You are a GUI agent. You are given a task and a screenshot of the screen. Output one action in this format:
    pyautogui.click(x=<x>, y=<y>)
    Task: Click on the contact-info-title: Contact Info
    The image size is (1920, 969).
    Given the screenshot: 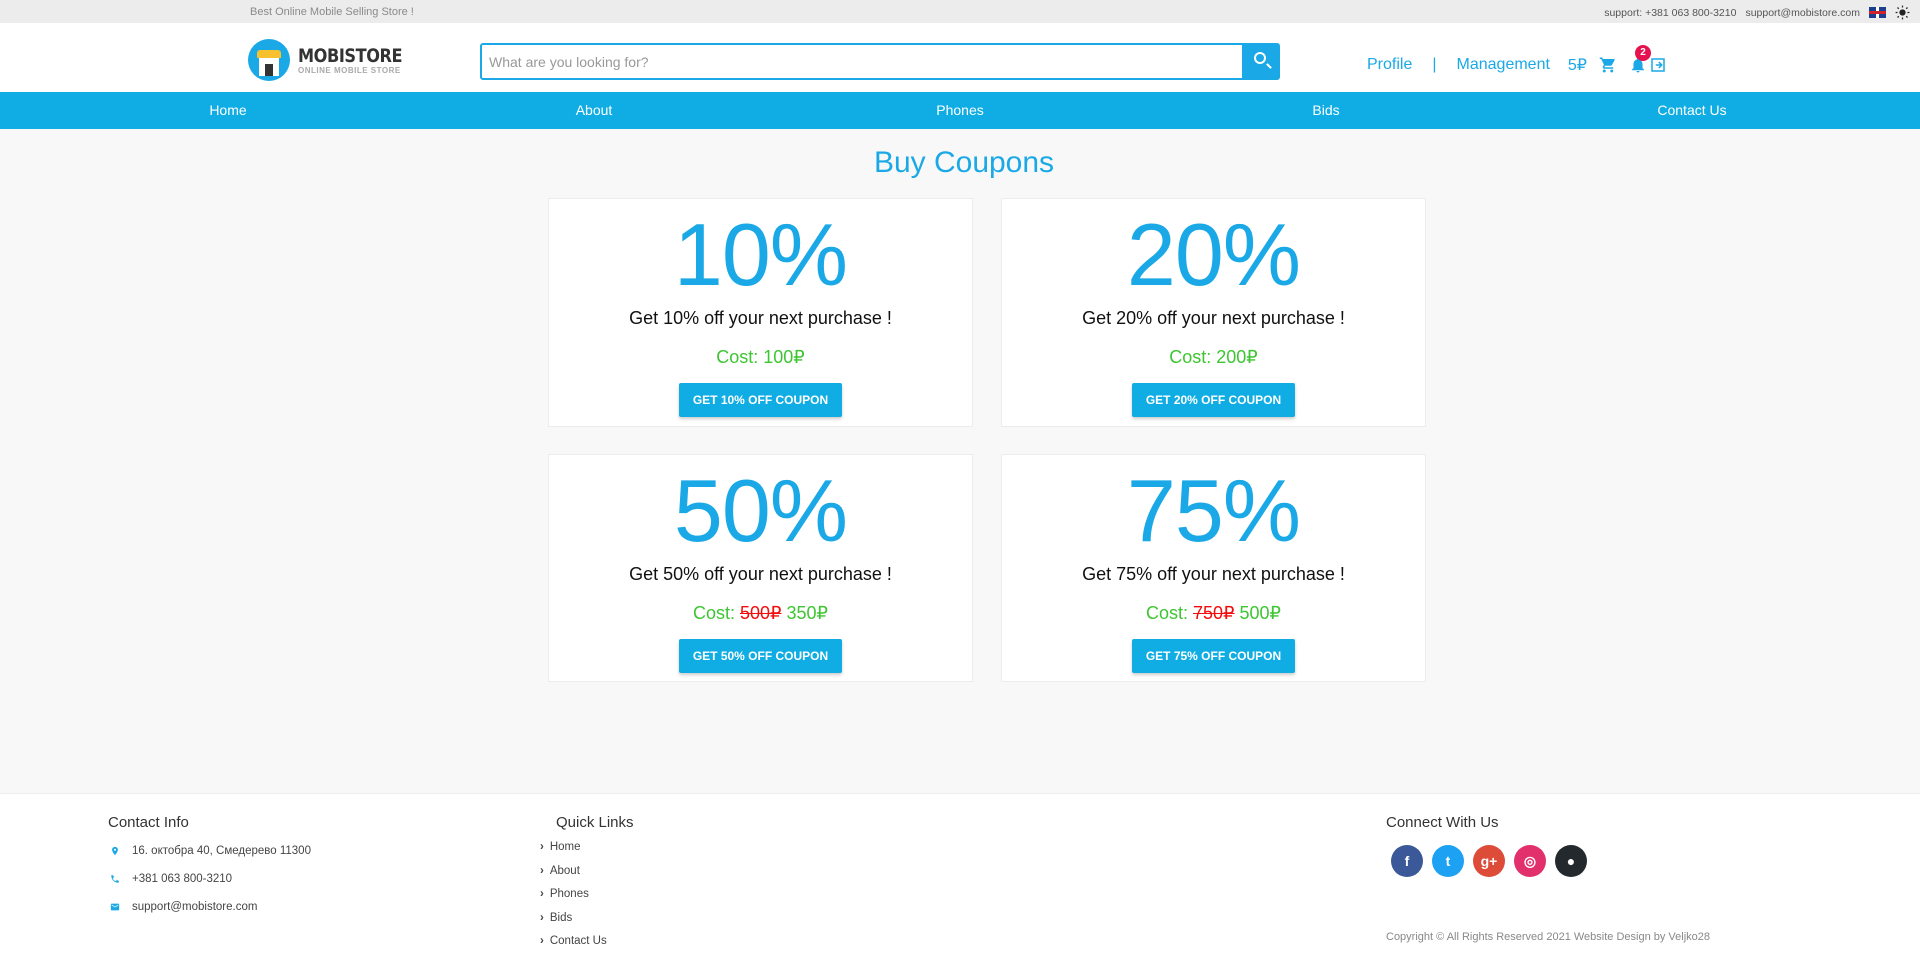 What is the action you would take?
    pyautogui.click(x=148, y=822)
    